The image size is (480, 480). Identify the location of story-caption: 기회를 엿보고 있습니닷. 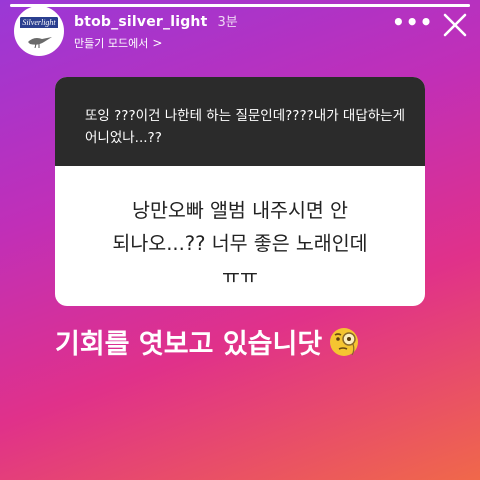
(207, 341).